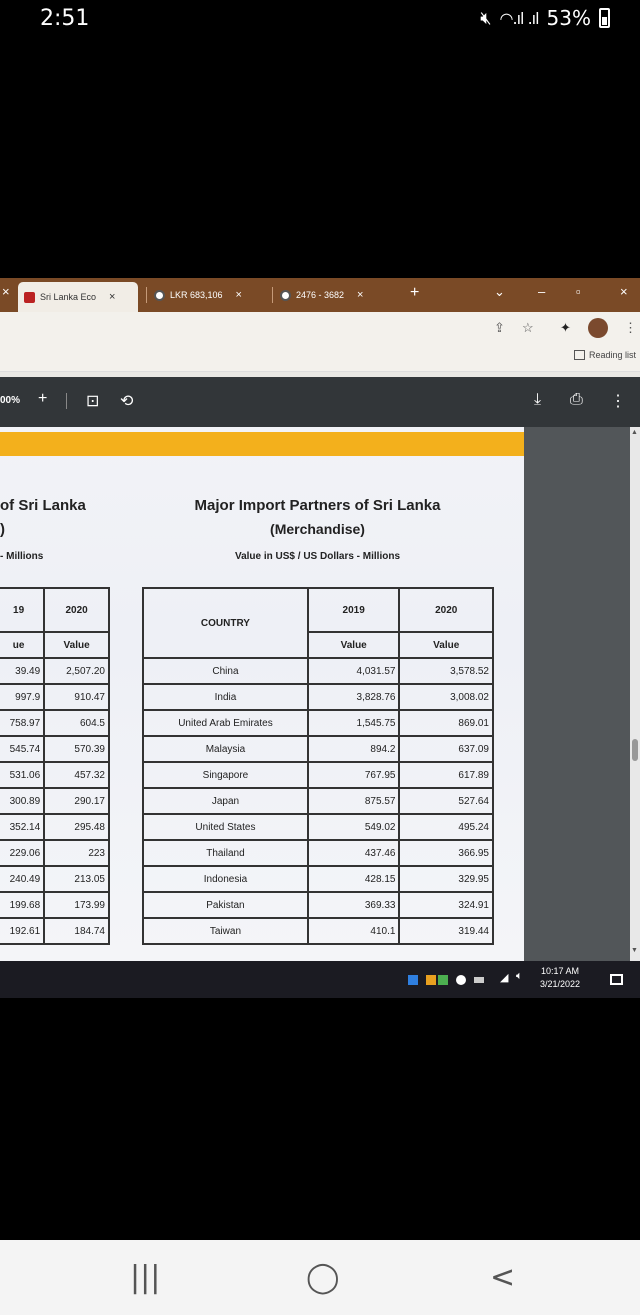 This screenshot has width=640, height=1315. What do you see at coordinates (446, 775) in the screenshot?
I see `value-2020-cell: 617.89` at bounding box center [446, 775].